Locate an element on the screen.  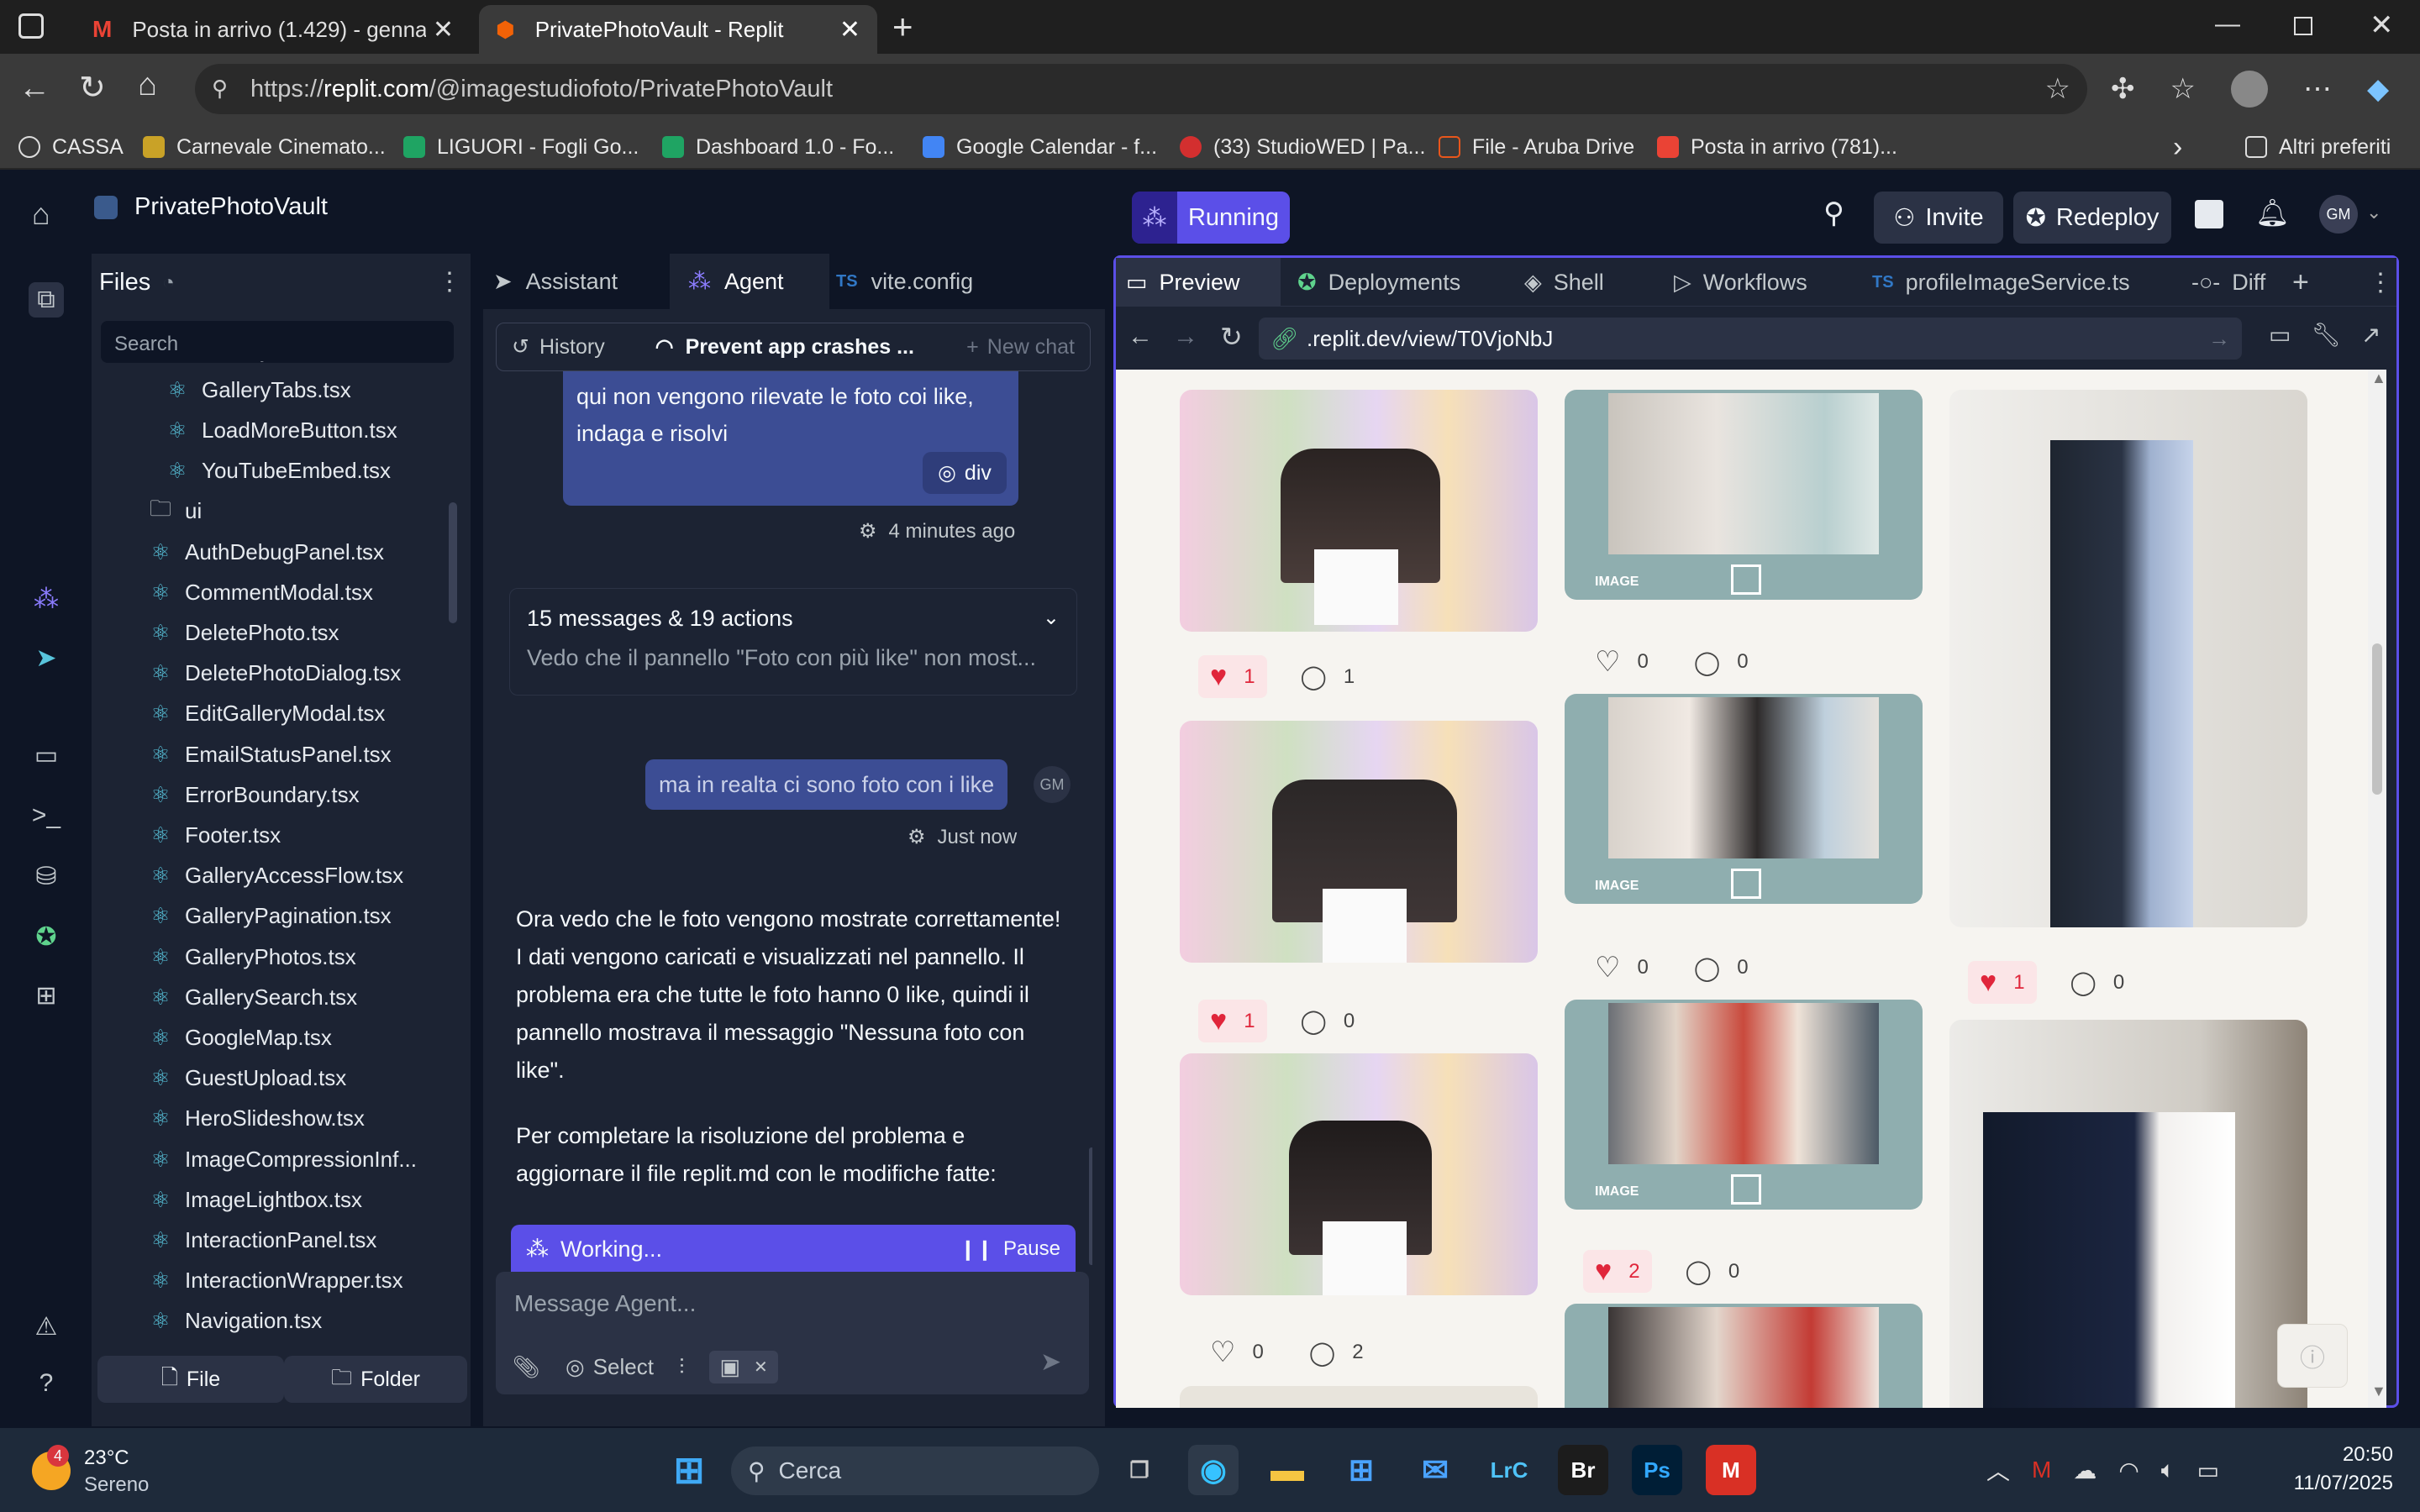
shell-tool-icon: >_ is located at coordinates (46, 815).